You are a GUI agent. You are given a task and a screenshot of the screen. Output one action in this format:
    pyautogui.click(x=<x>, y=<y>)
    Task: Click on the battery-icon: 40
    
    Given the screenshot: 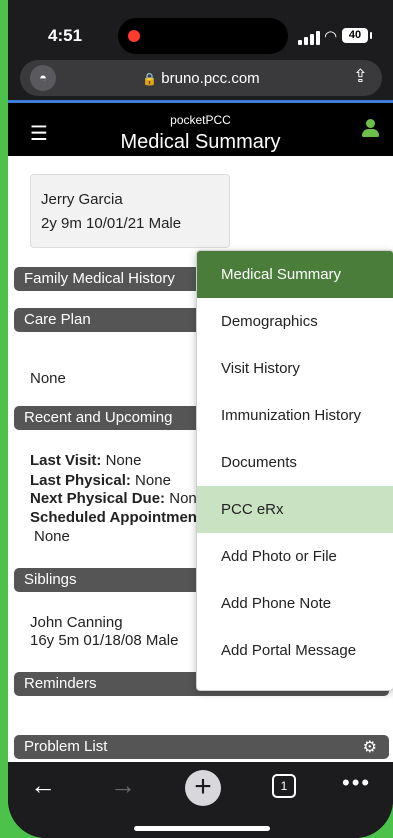 What is the action you would take?
    pyautogui.click(x=357, y=35)
    